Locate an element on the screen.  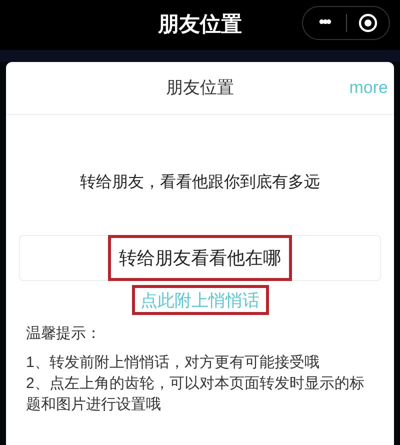
close-icon is located at coordinates (368, 23).